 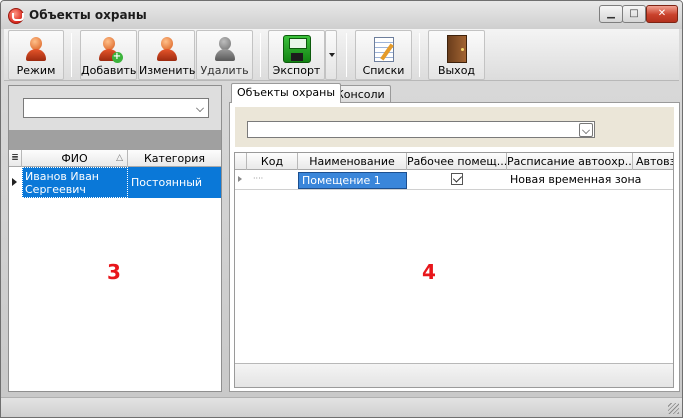 What do you see at coordinates (352, 180) in the screenshot?
I see `cell-name: Помещение 1` at bounding box center [352, 180].